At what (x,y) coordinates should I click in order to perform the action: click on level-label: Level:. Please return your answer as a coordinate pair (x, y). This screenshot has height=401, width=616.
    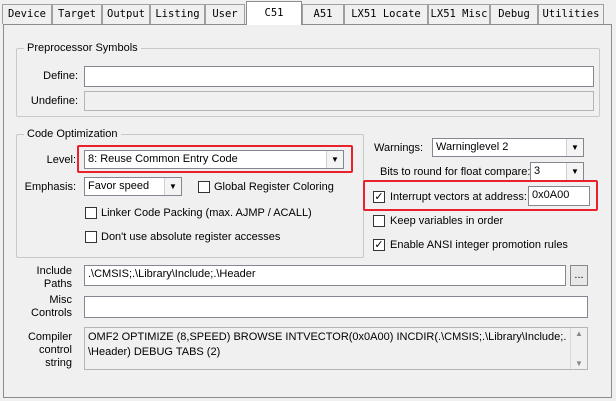
    Looking at the image, I should click on (61, 160).